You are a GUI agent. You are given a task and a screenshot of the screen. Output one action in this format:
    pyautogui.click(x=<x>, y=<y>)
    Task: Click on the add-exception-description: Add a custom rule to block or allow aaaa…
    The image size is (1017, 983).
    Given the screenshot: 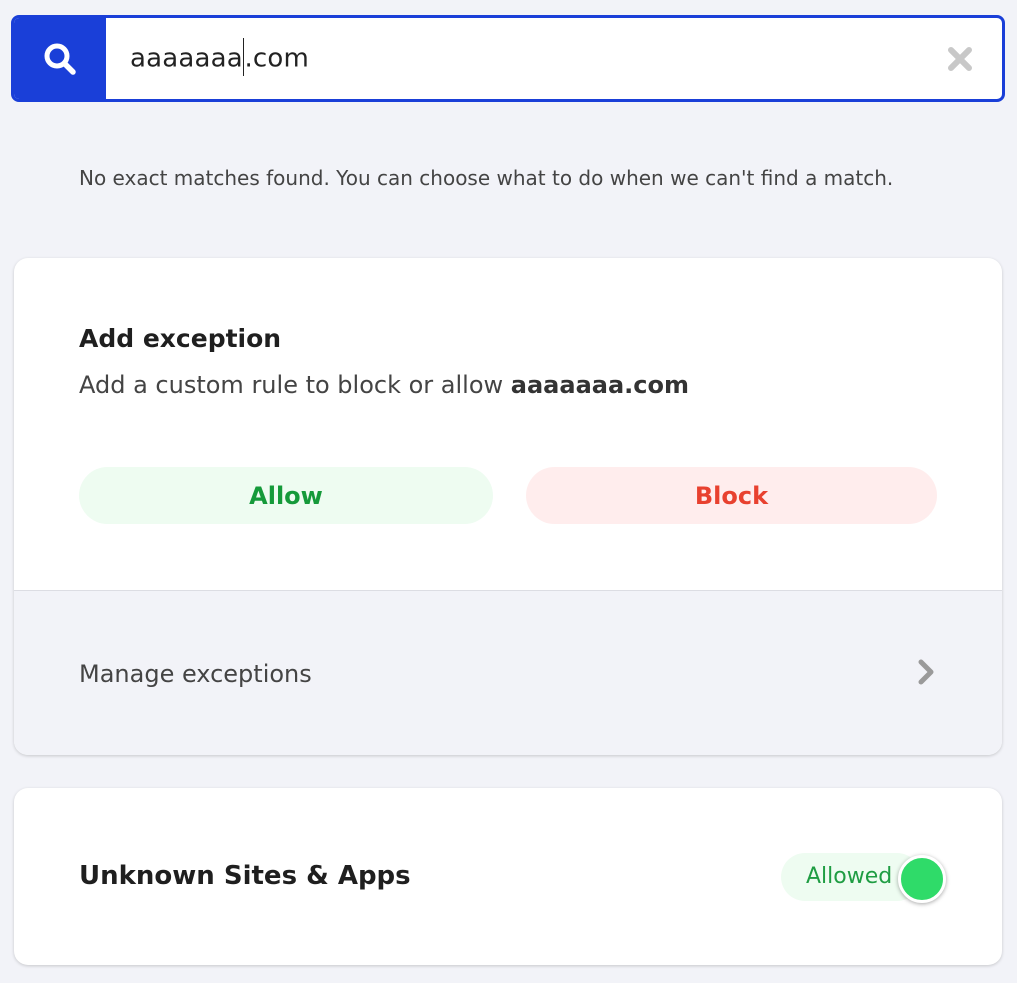 What is the action you would take?
    pyautogui.click(x=384, y=385)
    